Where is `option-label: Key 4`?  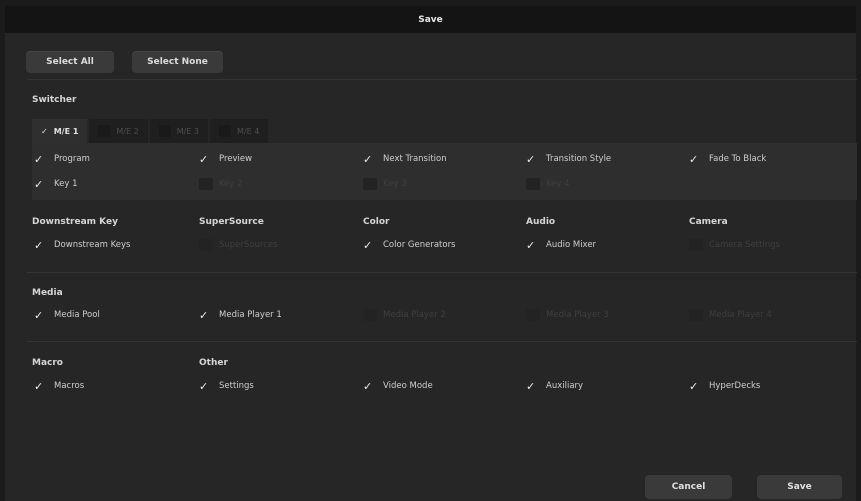
option-label: Key 4 is located at coordinates (558, 184).